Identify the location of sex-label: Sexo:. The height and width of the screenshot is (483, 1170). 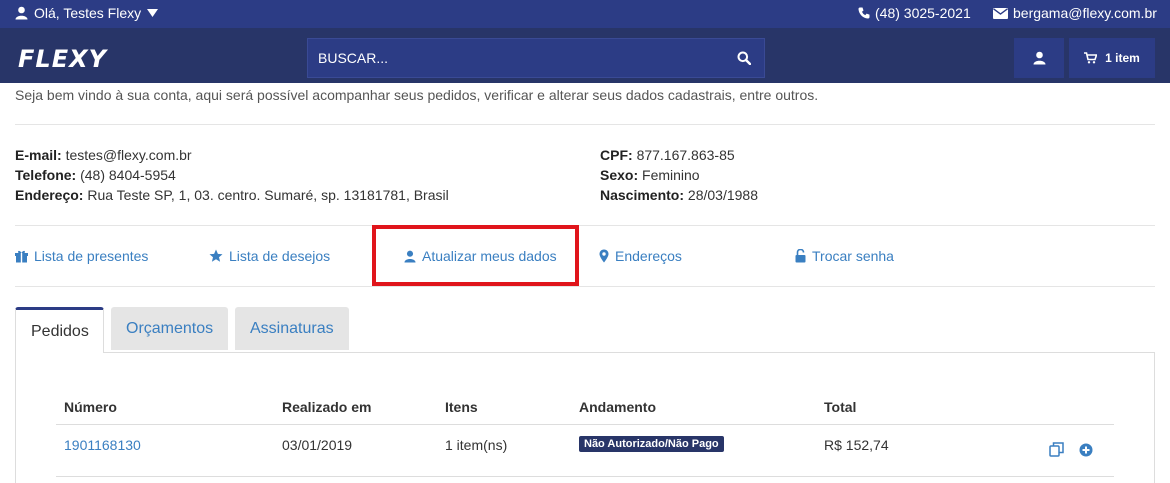
(619, 175).